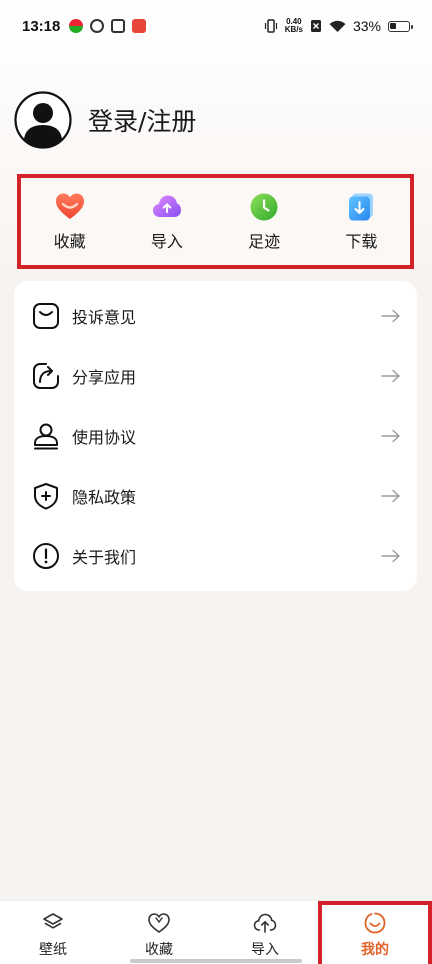 Image resolution: width=432 pixels, height=964 pixels. I want to click on nav-tab-mine: 我的, so click(375, 932).